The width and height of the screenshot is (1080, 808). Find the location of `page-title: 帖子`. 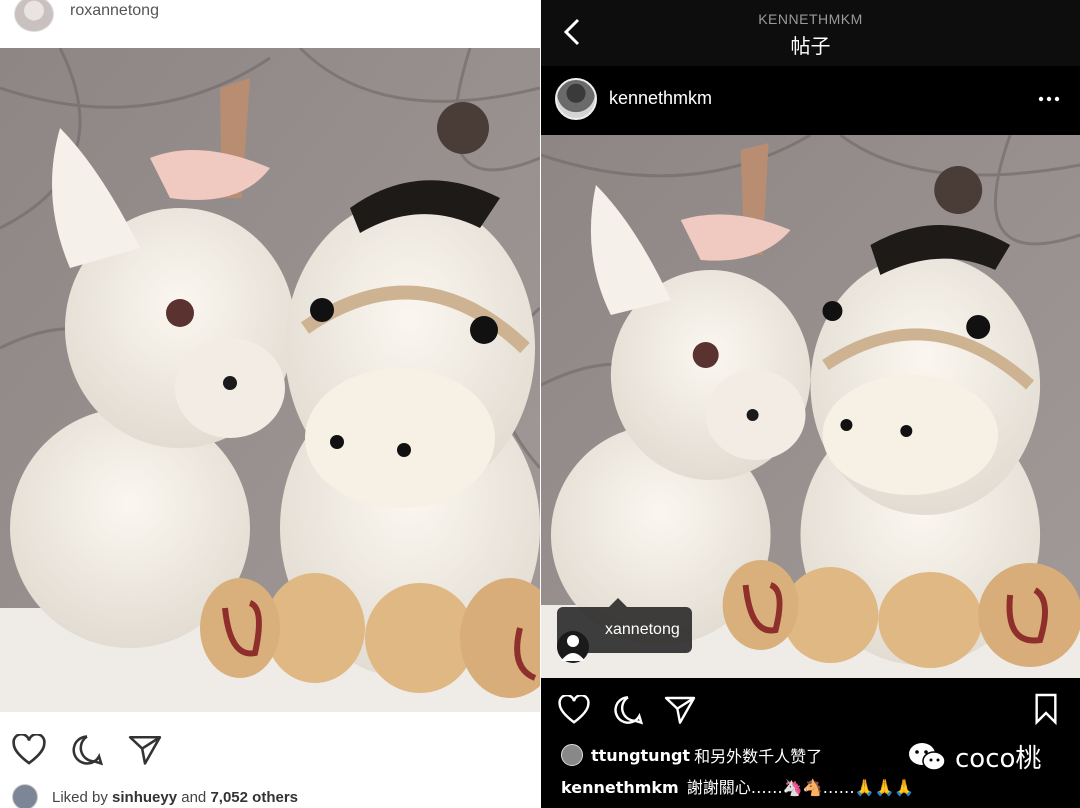

page-title: 帖子 is located at coordinates (810, 46).